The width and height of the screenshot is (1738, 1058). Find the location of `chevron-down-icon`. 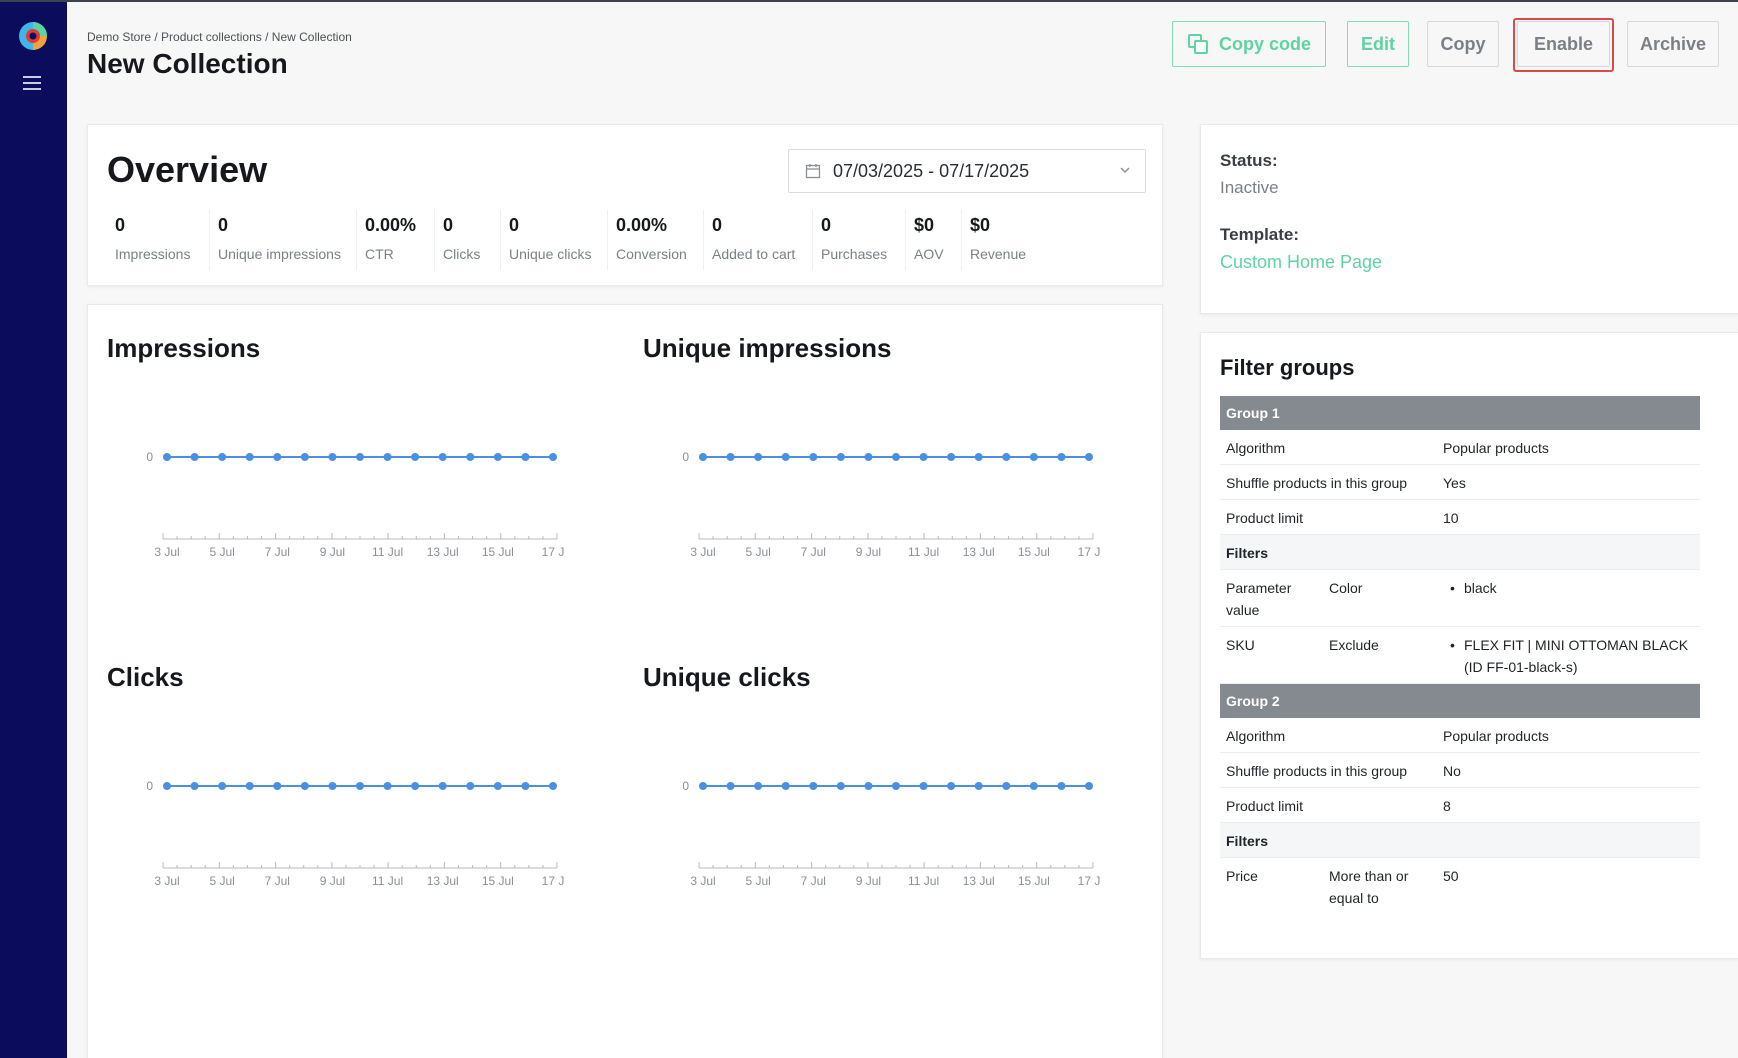

chevron-down-icon is located at coordinates (1125, 170).